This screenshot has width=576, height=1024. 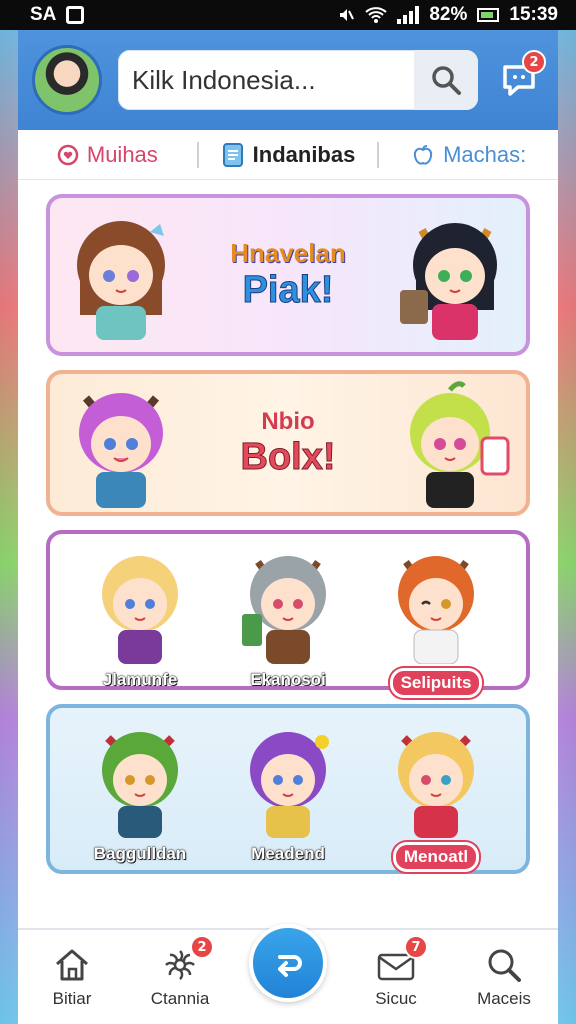 I want to click on signal-icon, so click(x=408, y=15).